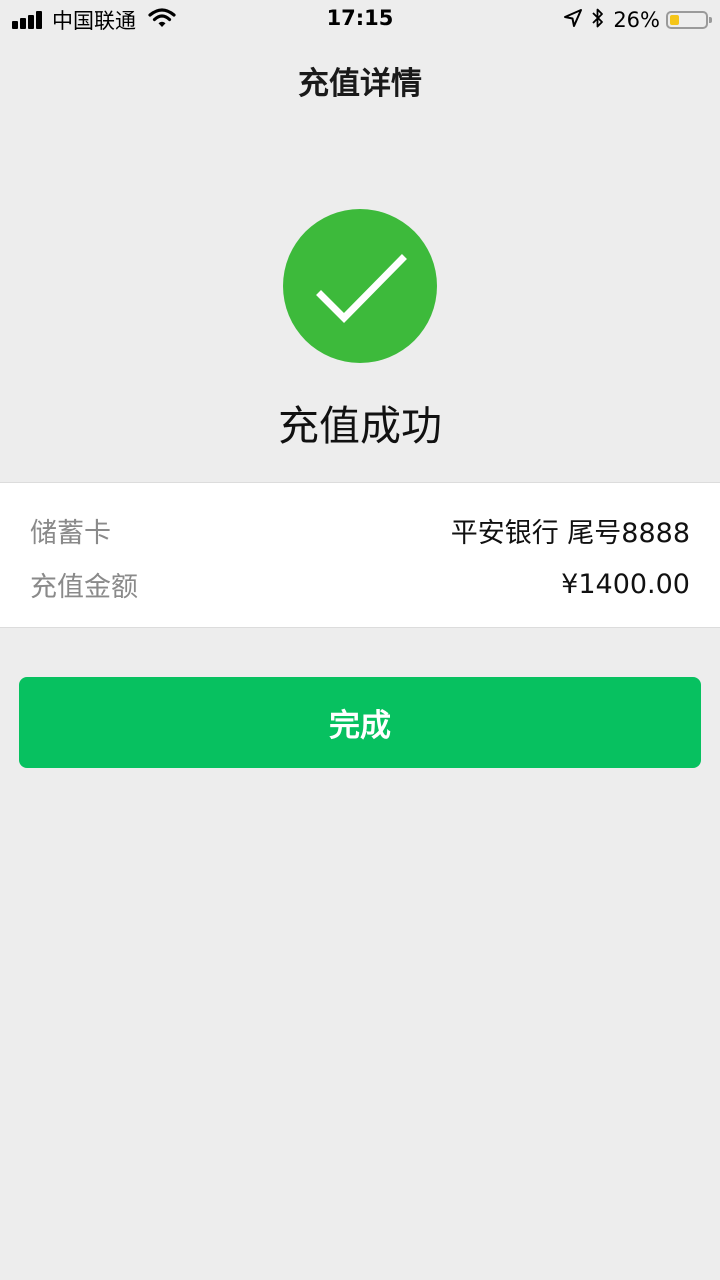  Describe the element at coordinates (598, 20) in the screenshot. I see `bluetooth-icon` at that location.